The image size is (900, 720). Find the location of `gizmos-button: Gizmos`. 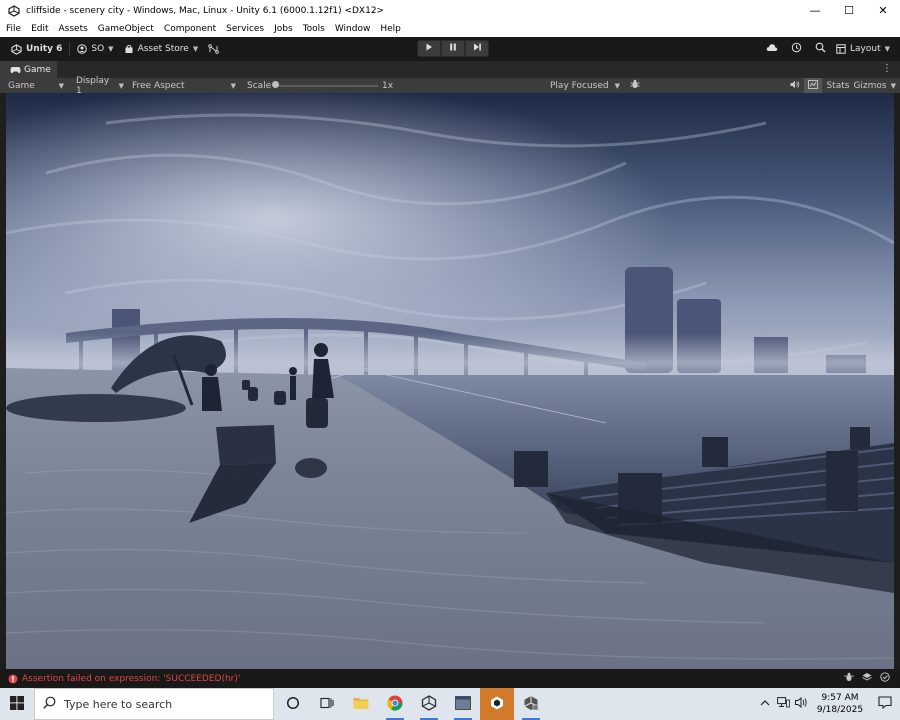

gizmos-button: Gizmos is located at coordinates (869, 86).